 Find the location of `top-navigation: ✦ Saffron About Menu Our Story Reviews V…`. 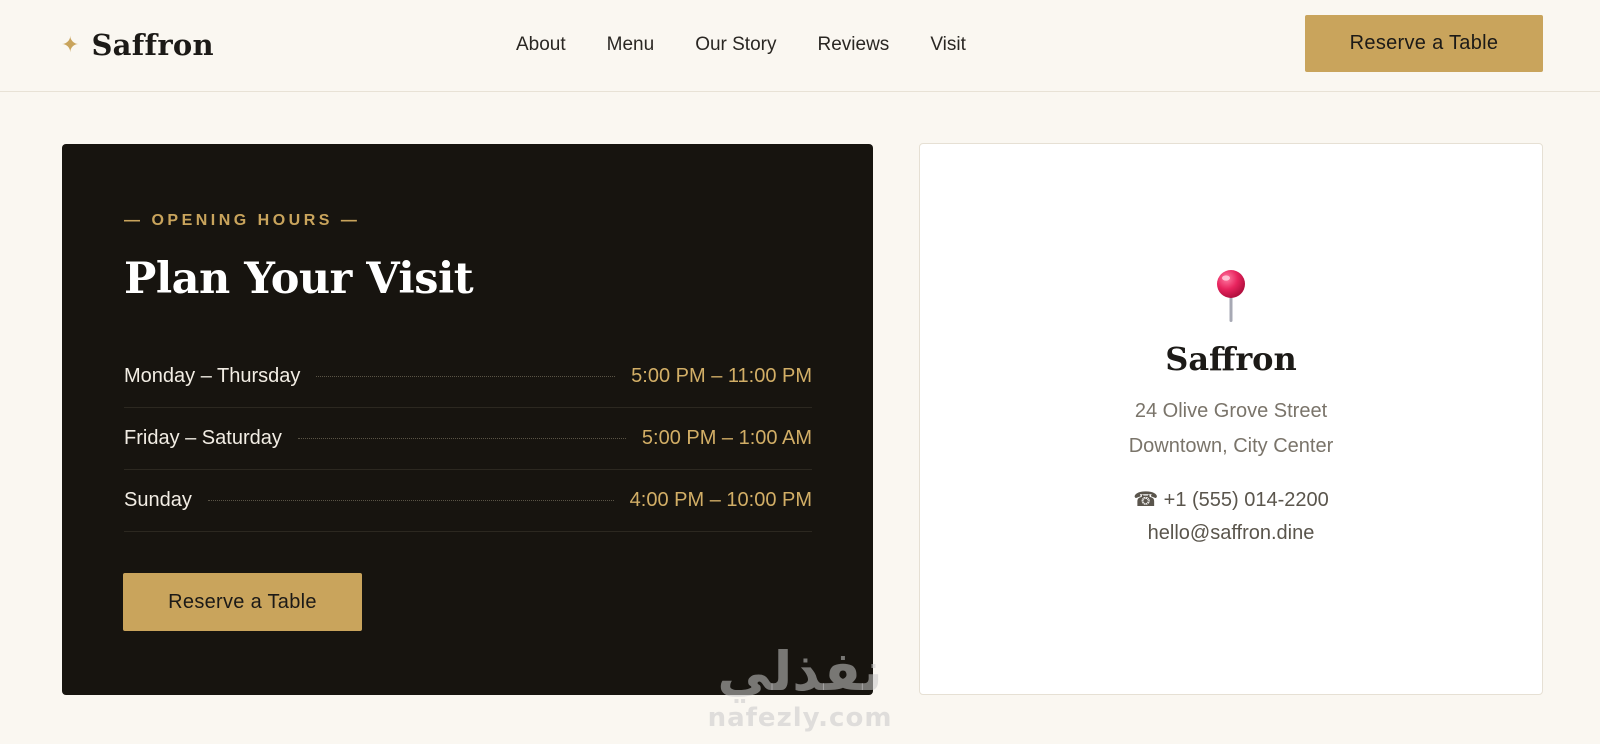

top-navigation: ✦ Saffron About Menu Our Story Reviews V… is located at coordinates (800, 46).